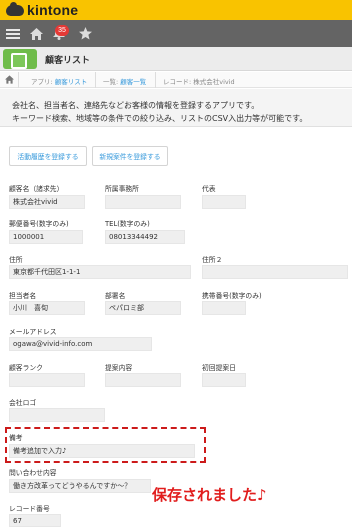  Describe the element at coordinates (20, 59) in the screenshot. I see `app-icon` at that location.